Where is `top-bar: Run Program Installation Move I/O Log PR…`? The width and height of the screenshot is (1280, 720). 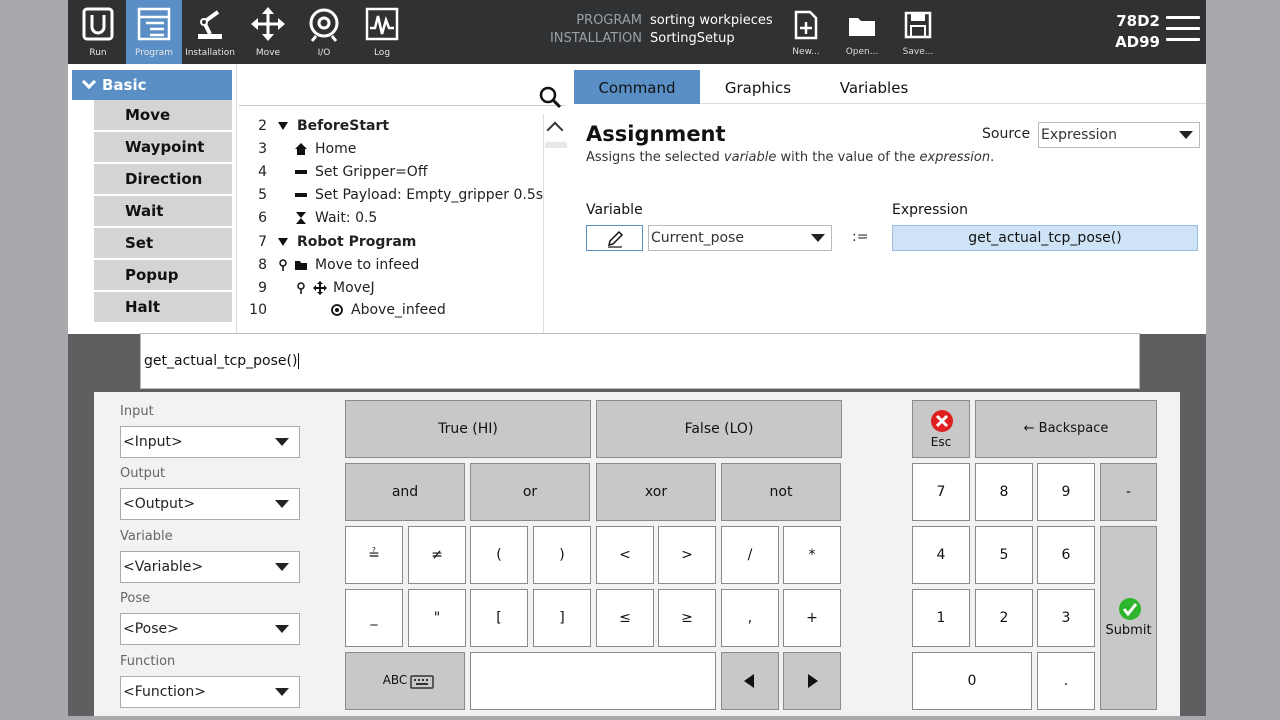
top-bar: Run Program Installation Move I/O Log PR… is located at coordinates (637, 32).